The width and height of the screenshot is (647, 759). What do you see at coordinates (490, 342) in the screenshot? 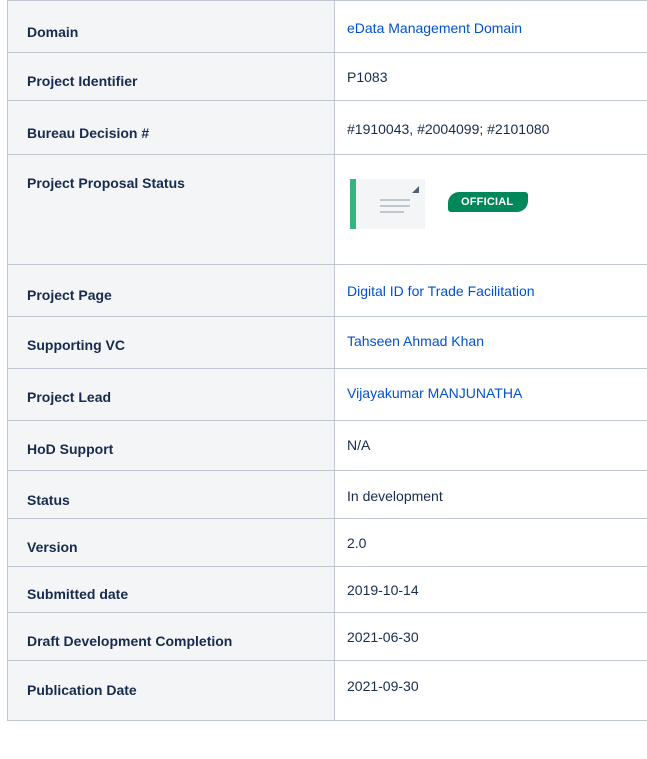
I see `row-value-cell: Tahseen Ahmad Khan` at bounding box center [490, 342].